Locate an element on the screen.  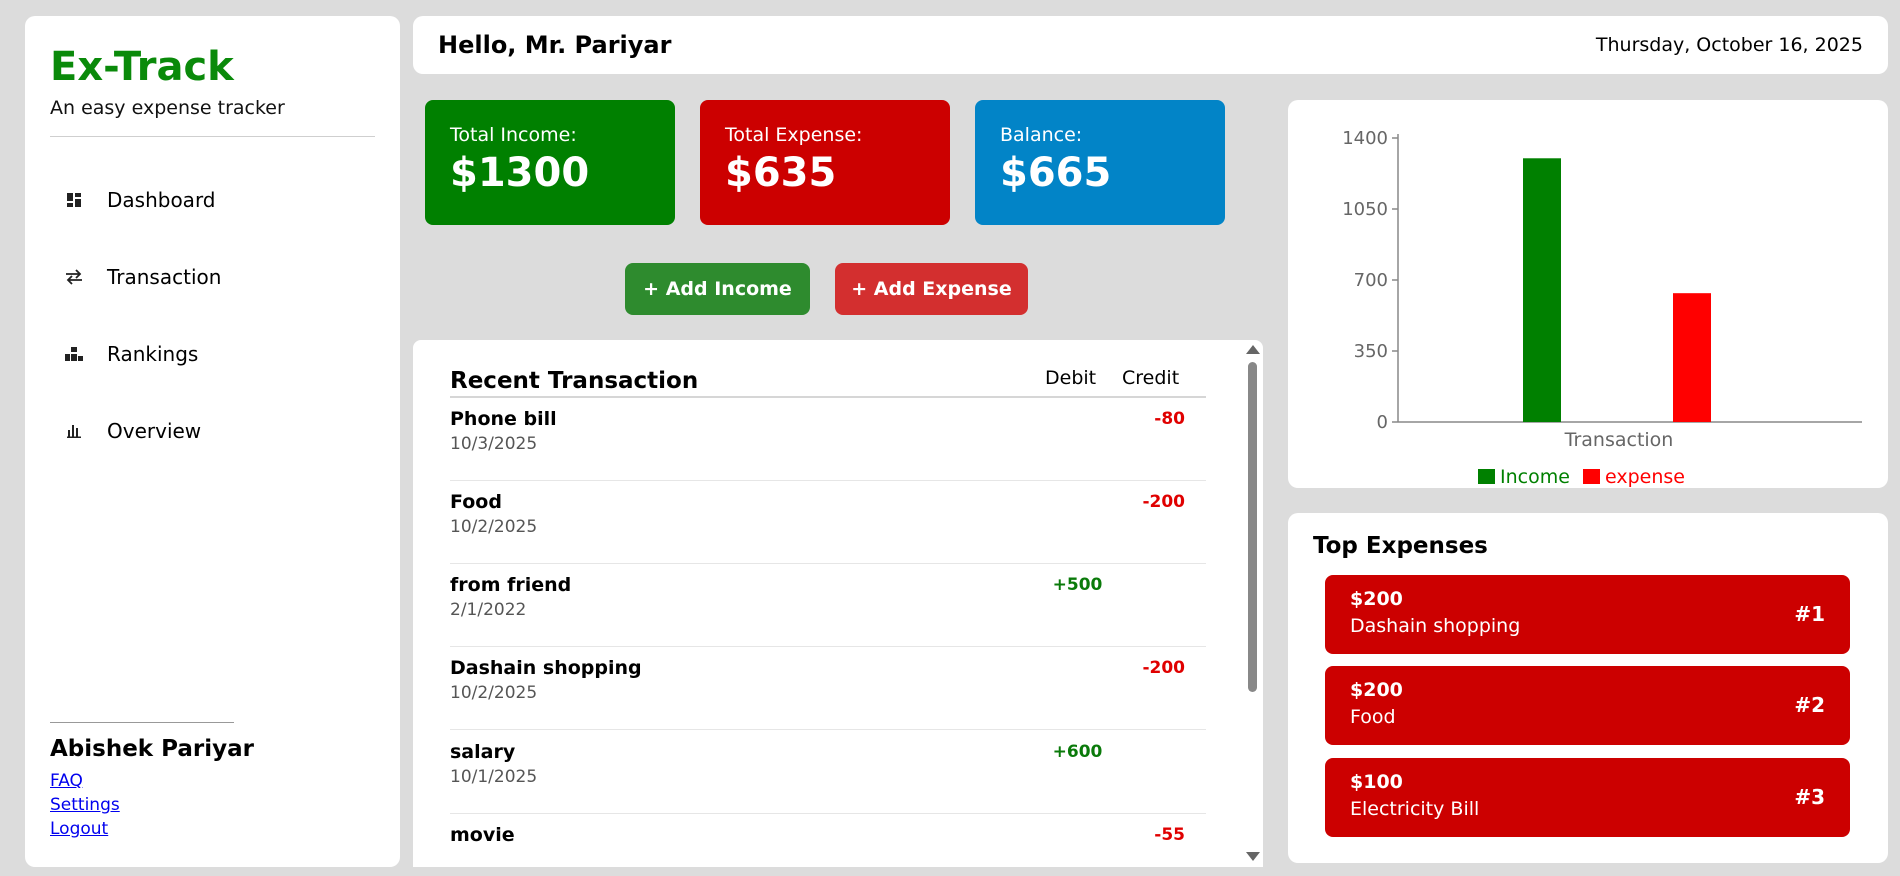
transaction-date: 10/1/2025 is located at coordinates (494, 777).